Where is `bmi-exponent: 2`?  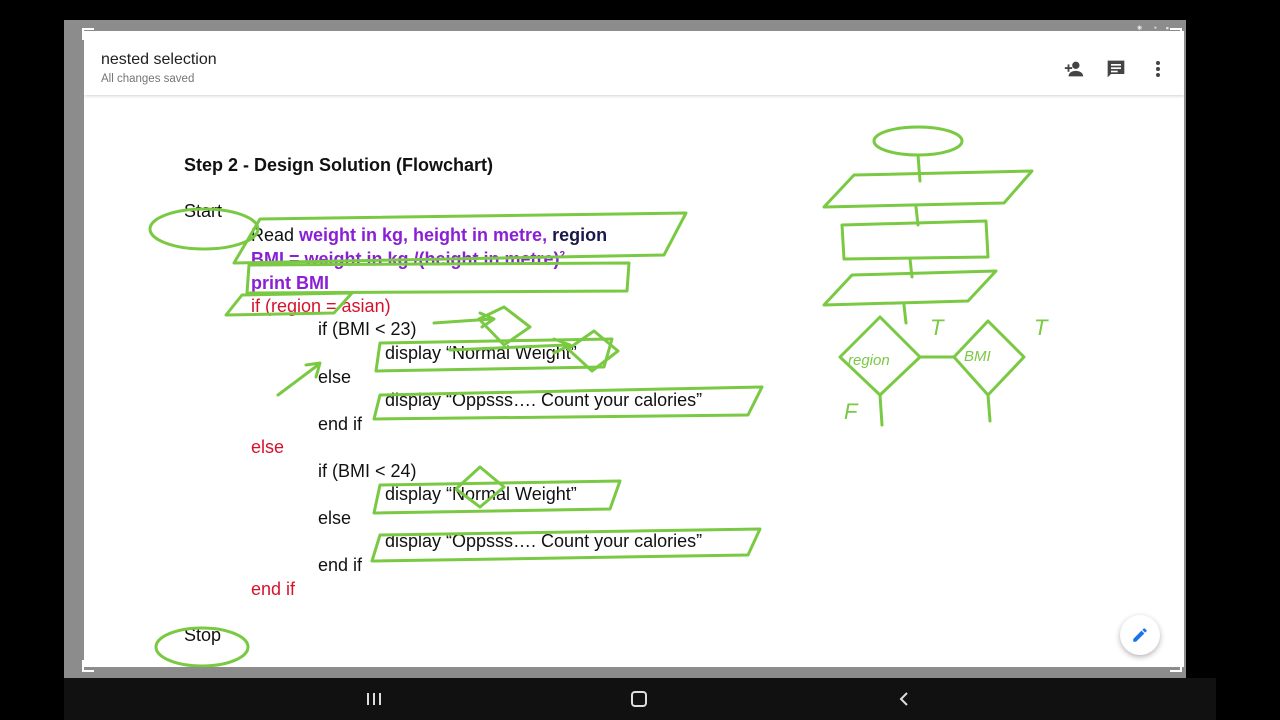 bmi-exponent: 2 is located at coordinates (562, 255).